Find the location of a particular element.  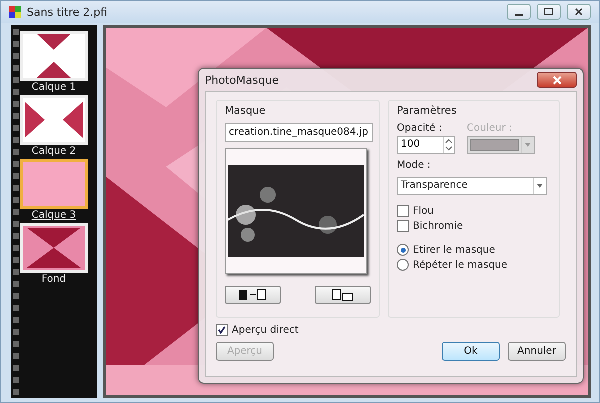

rotate-pages-icon is located at coordinates (343, 295).